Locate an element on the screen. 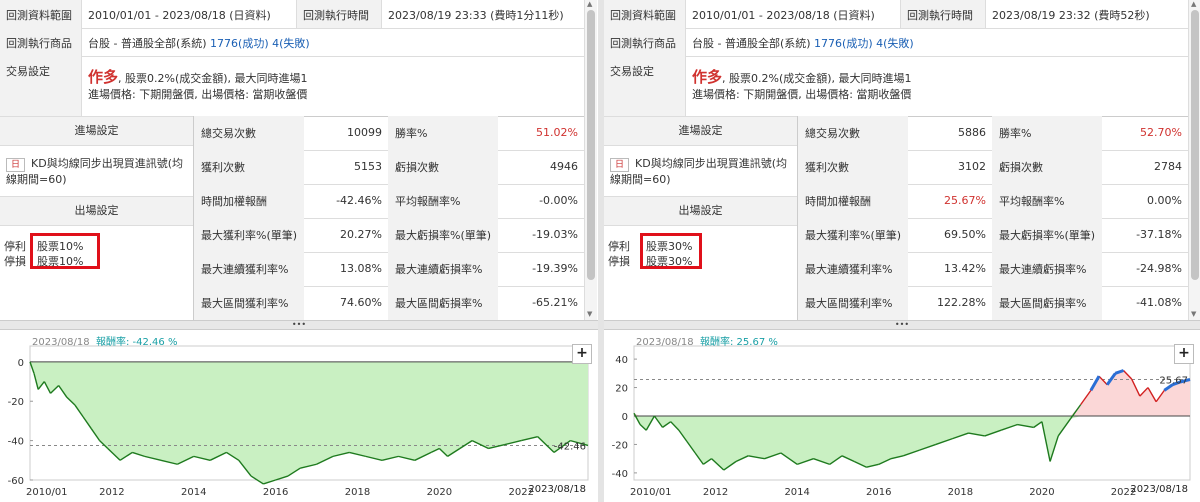 Image resolution: width=1200 pixels, height=502 pixels. stat-value: 20.27% is located at coordinates (361, 234).